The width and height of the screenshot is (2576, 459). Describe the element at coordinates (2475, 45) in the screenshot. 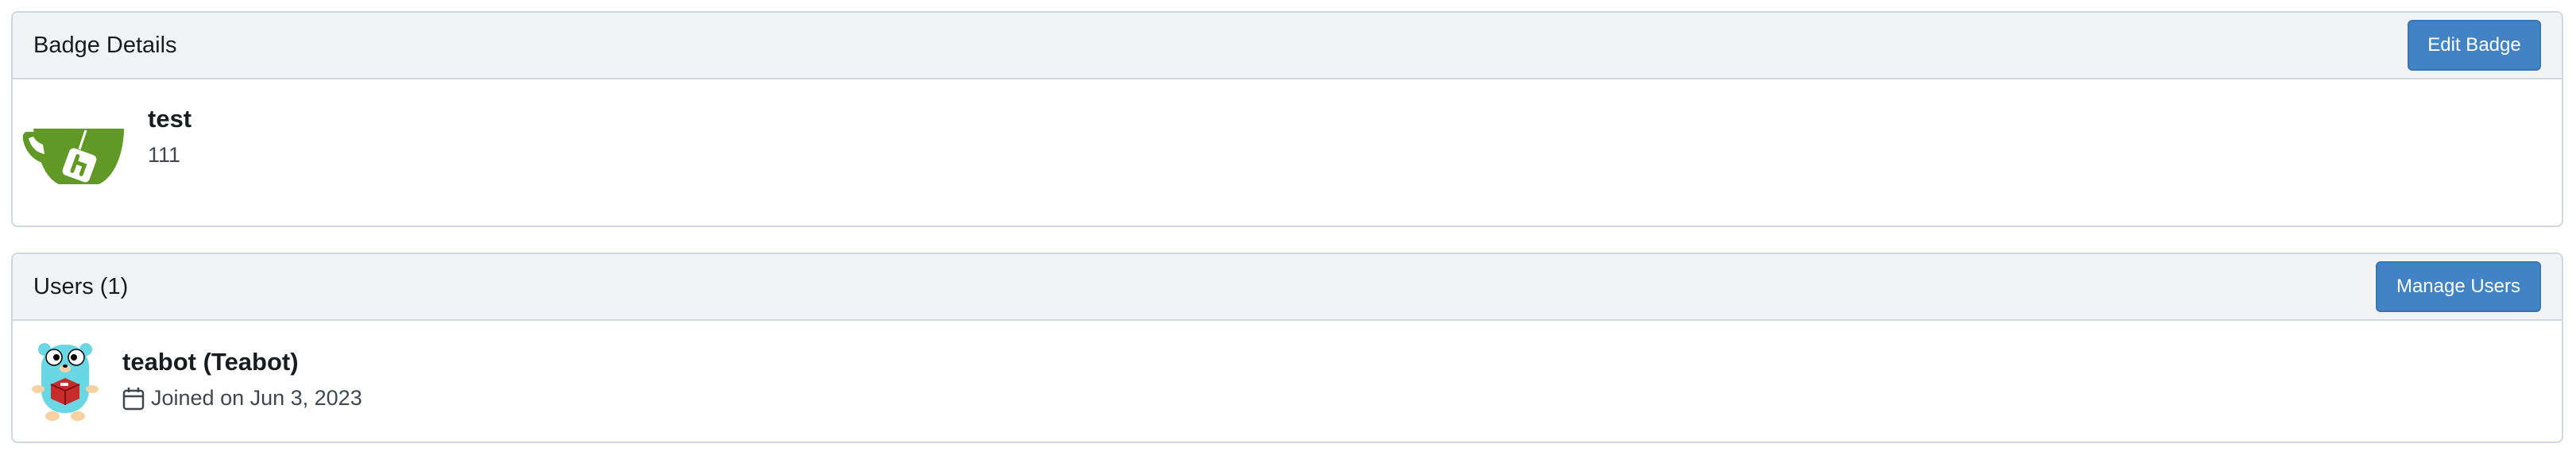

I see `edit-badge-button: Edit Badge` at that location.